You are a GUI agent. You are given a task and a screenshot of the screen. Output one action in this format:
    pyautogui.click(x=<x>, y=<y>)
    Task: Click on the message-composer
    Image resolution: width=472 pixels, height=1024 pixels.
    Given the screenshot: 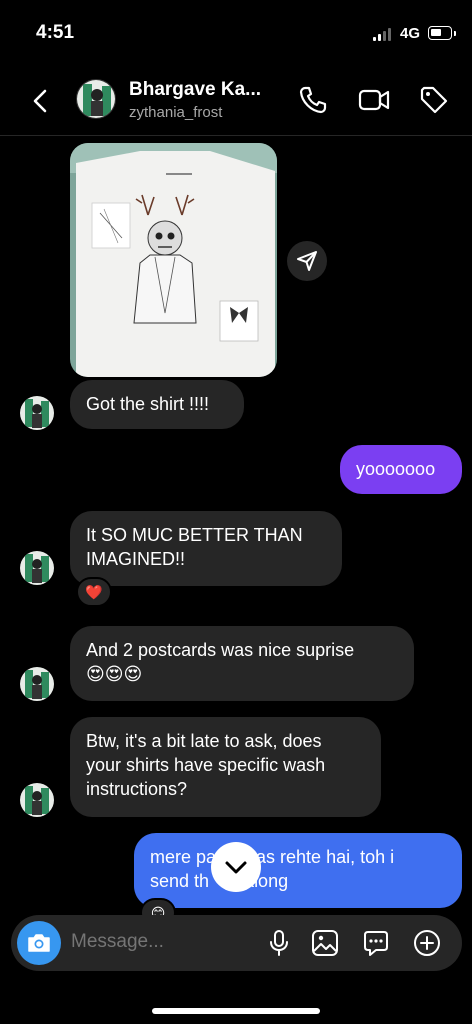 What is the action you would take?
    pyautogui.click(x=236, y=943)
    